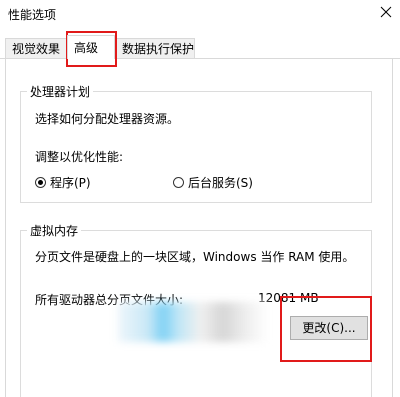 The image size is (400, 397). Describe the element at coordinates (220, 183) in the screenshot. I see `radio-background-label: 后台服务(S)` at that location.